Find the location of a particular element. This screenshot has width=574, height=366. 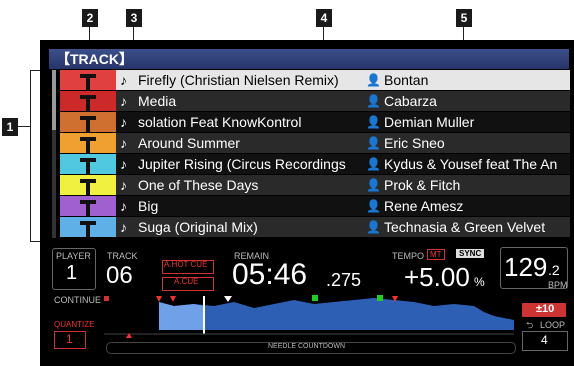

track-title: solation Feat KnowKontrol is located at coordinates (220, 122).